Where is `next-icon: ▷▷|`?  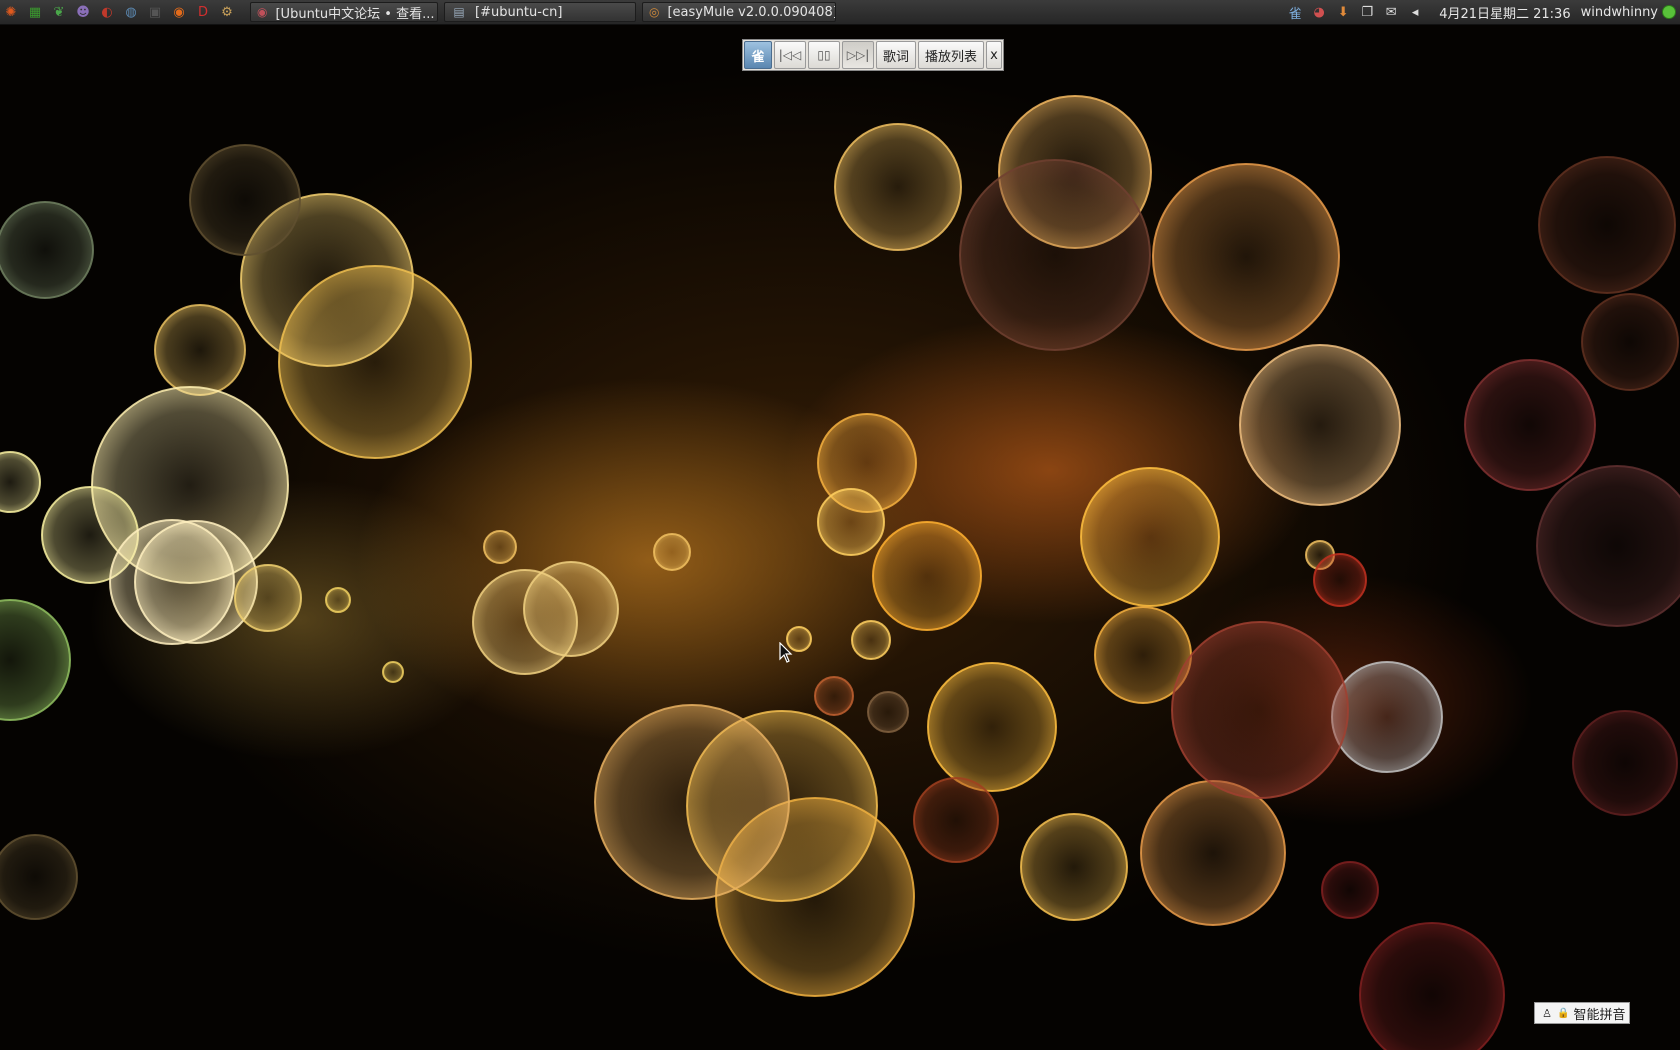
next-icon: ▷▷| is located at coordinates (858, 55).